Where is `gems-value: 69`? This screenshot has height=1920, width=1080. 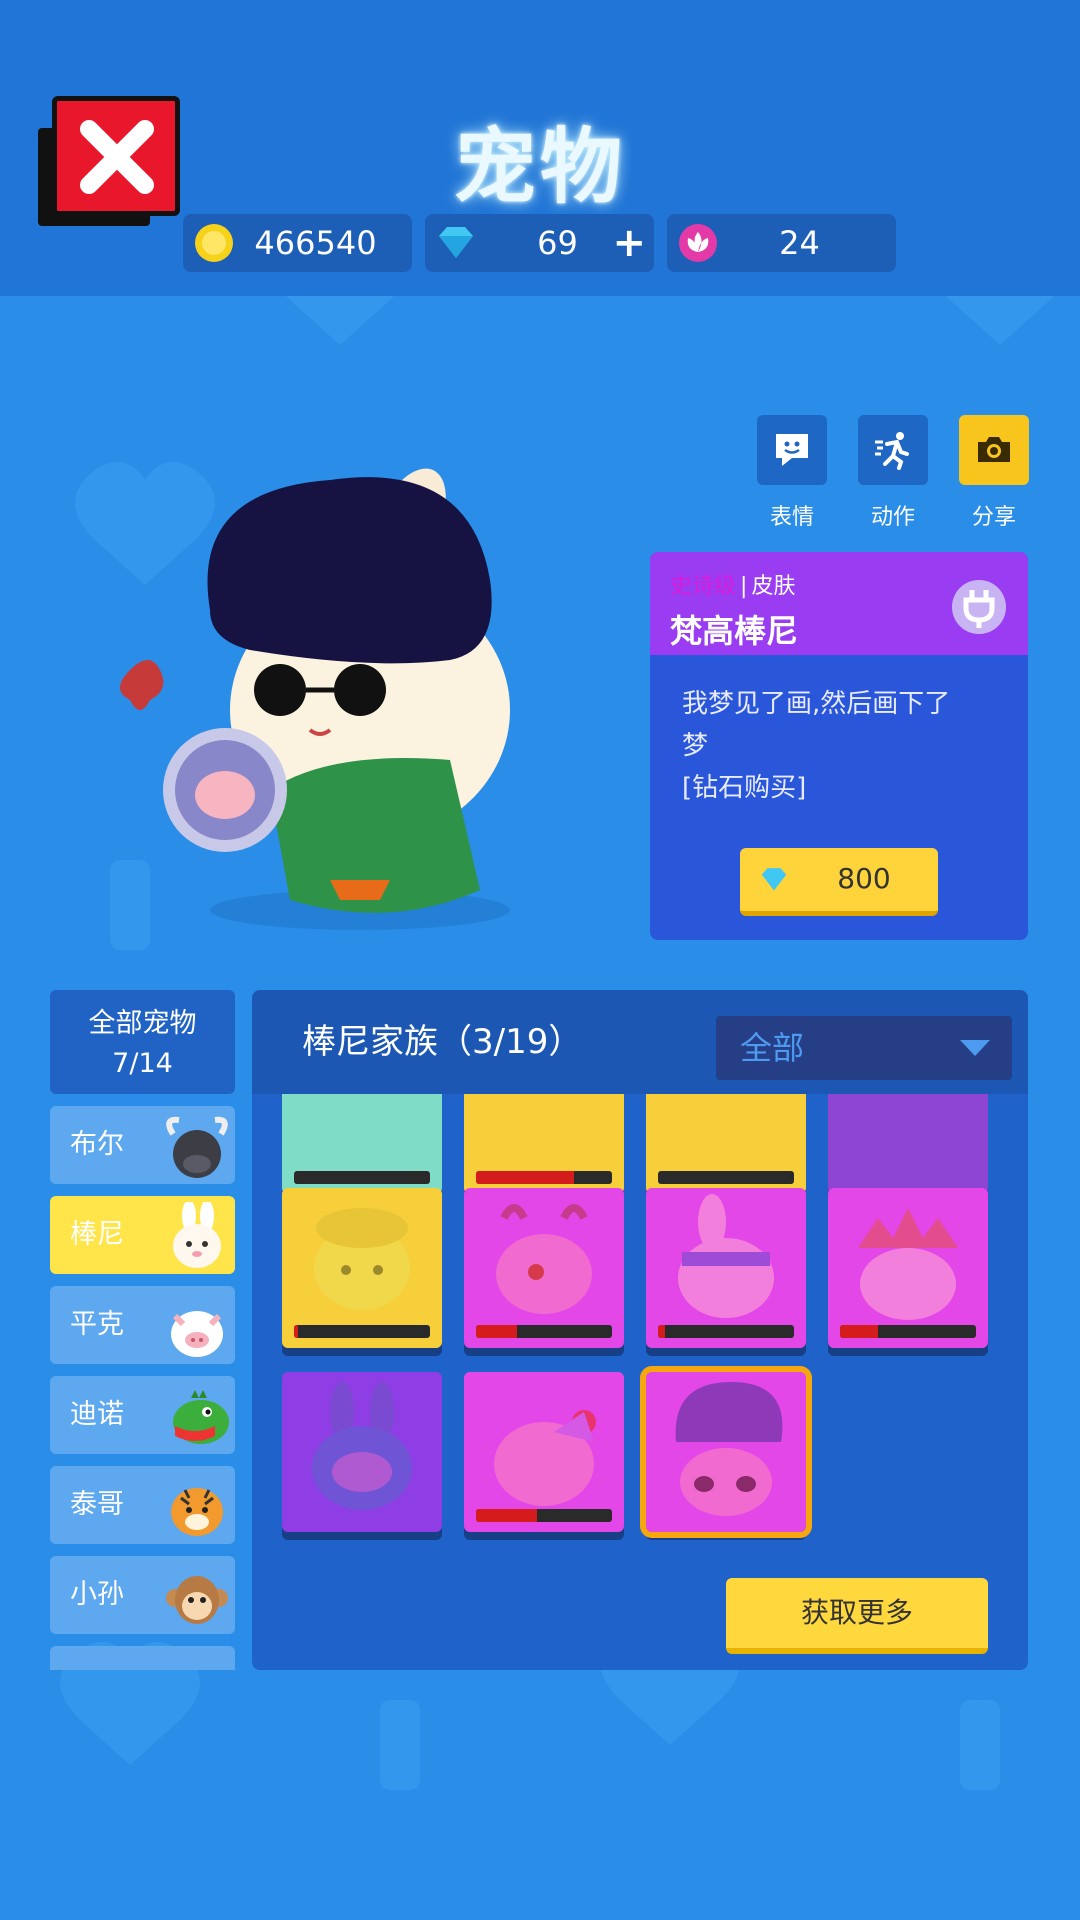
gems-value: 69 is located at coordinates (557, 243).